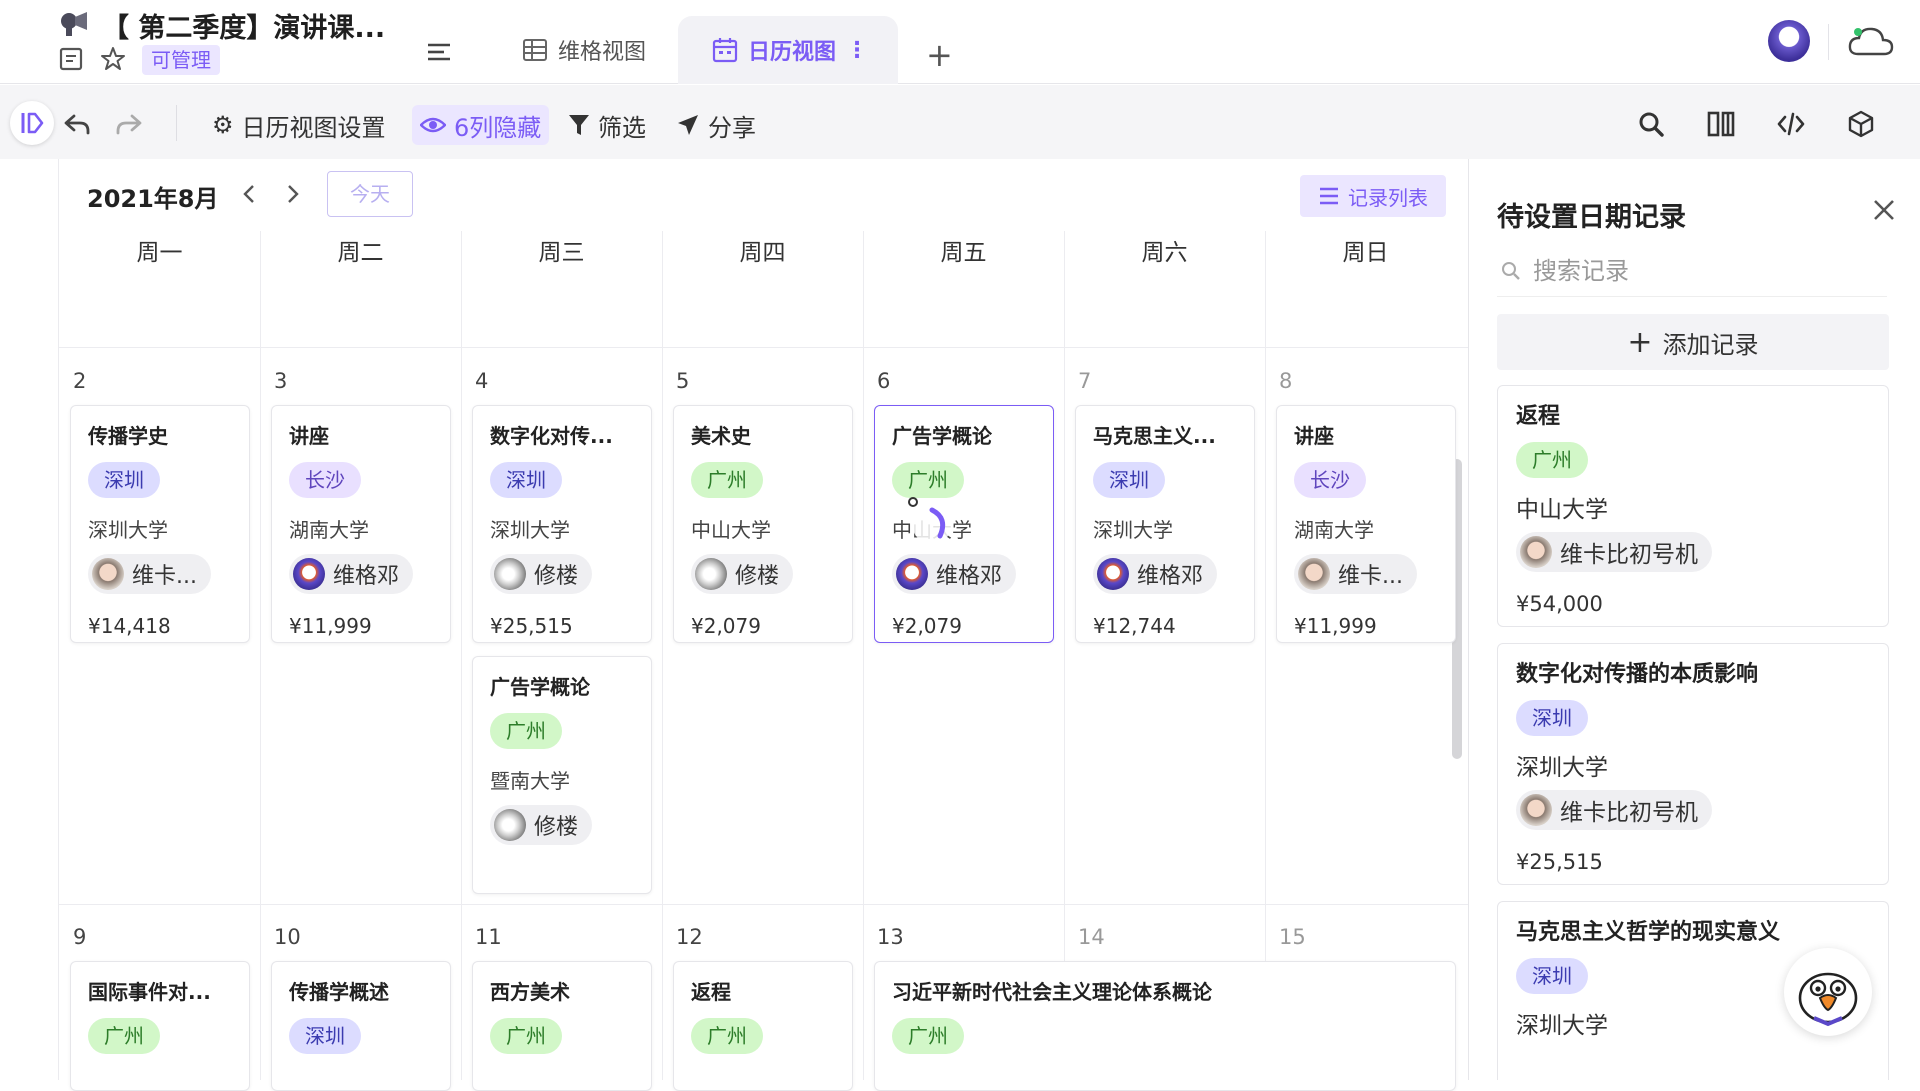 Image resolution: width=1920 pixels, height=1091 pixels. I want to click on day-number: 8, so click(1286, 381).